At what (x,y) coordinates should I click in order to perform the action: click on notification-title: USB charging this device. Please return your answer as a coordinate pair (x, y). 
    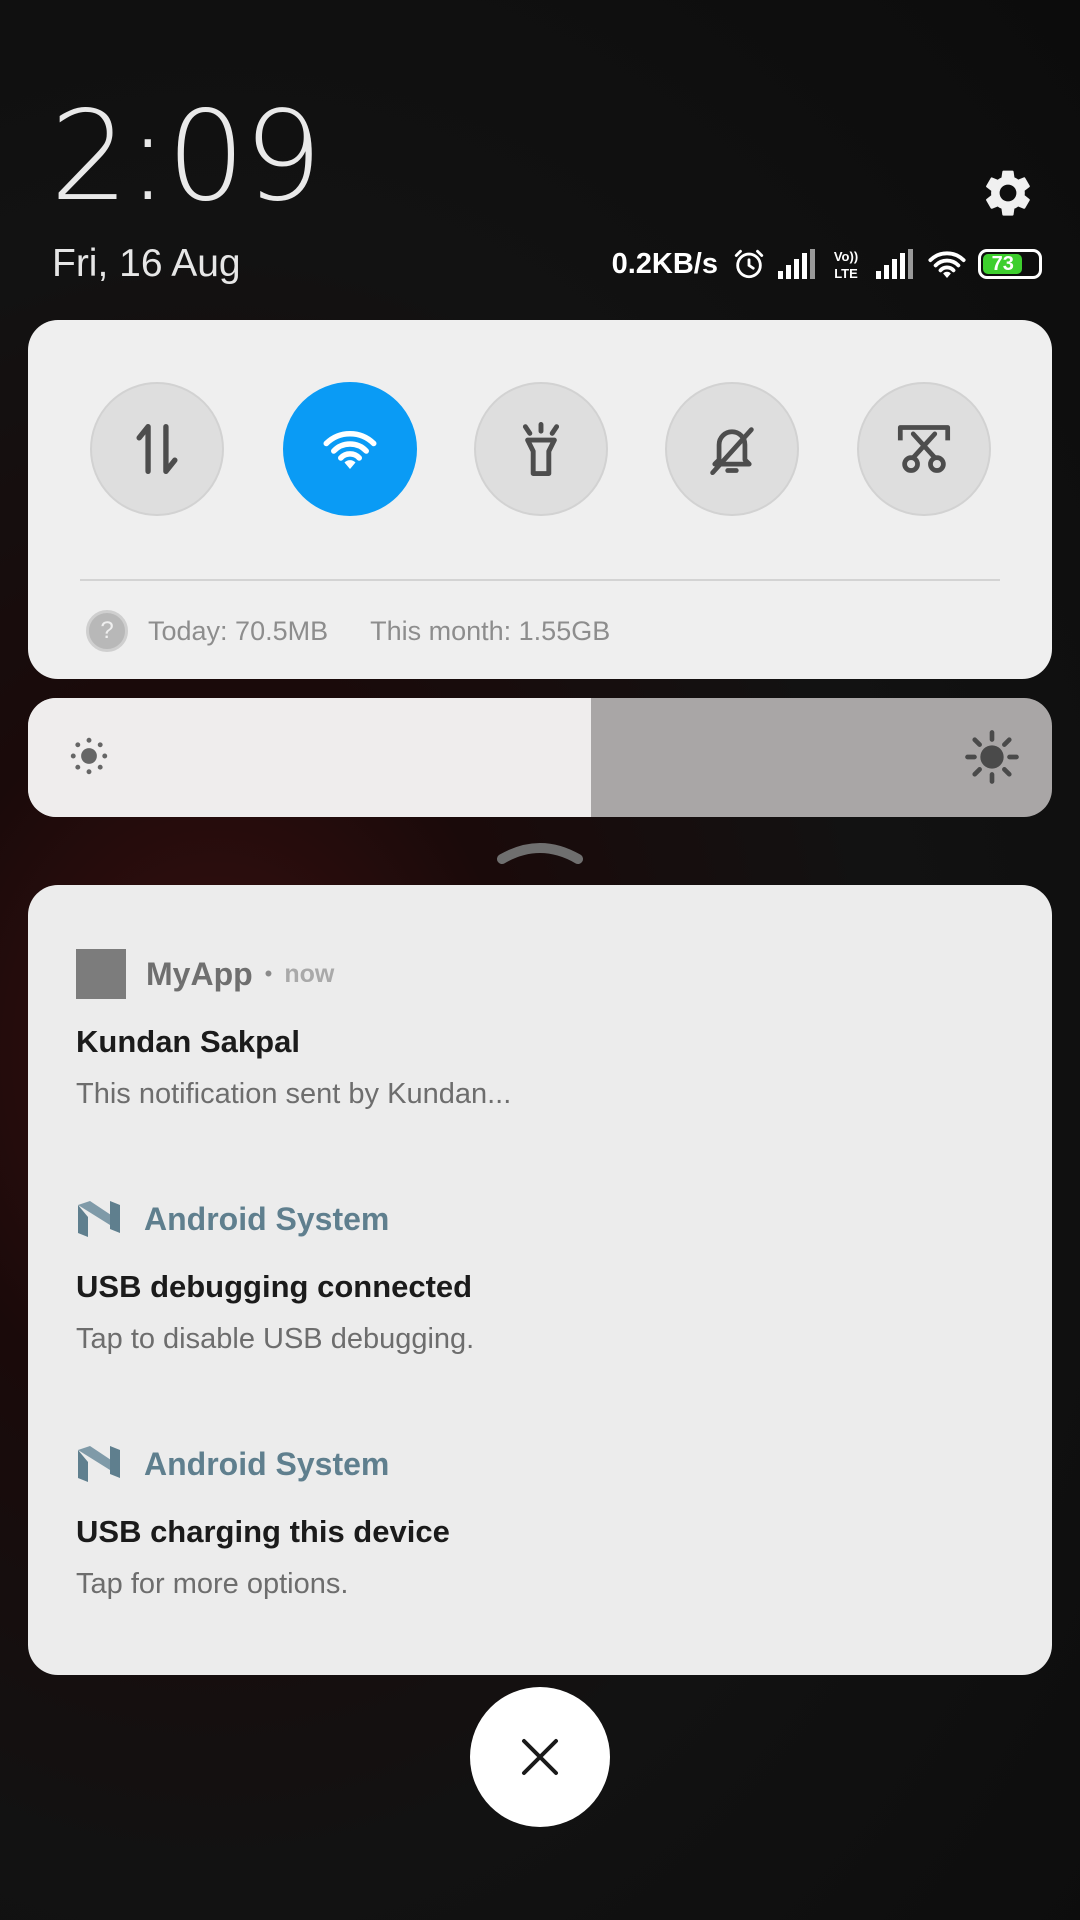
    Looking at the image, I should click on (263, 1531).